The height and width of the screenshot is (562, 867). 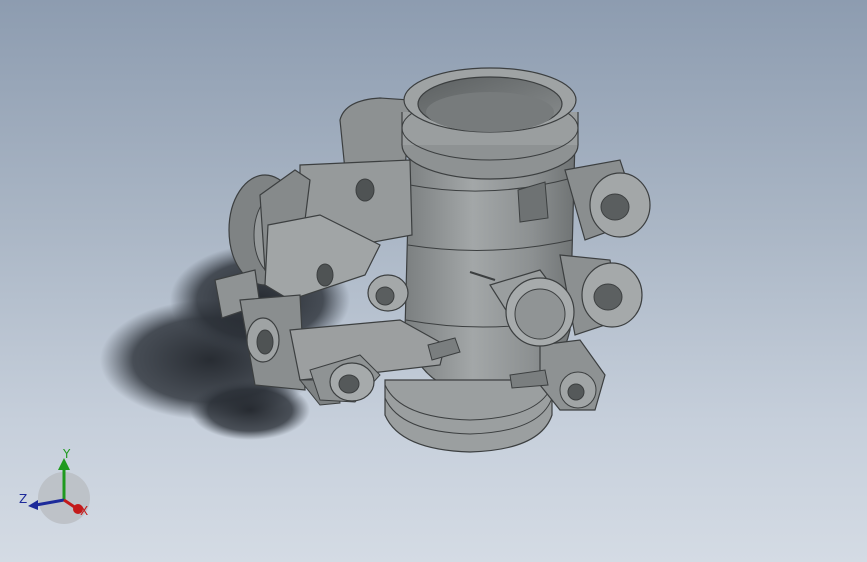 I want to click on triad-x-label: X, so click(x=84, y=511).